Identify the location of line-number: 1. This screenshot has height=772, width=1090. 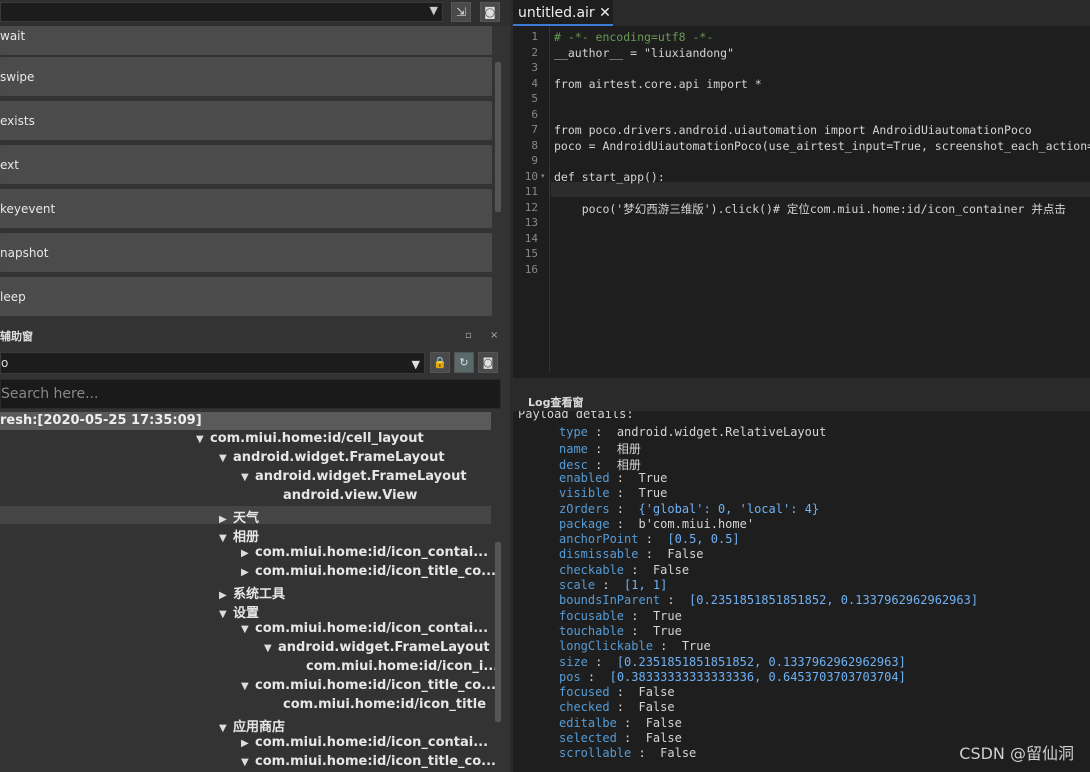
(534, 36).